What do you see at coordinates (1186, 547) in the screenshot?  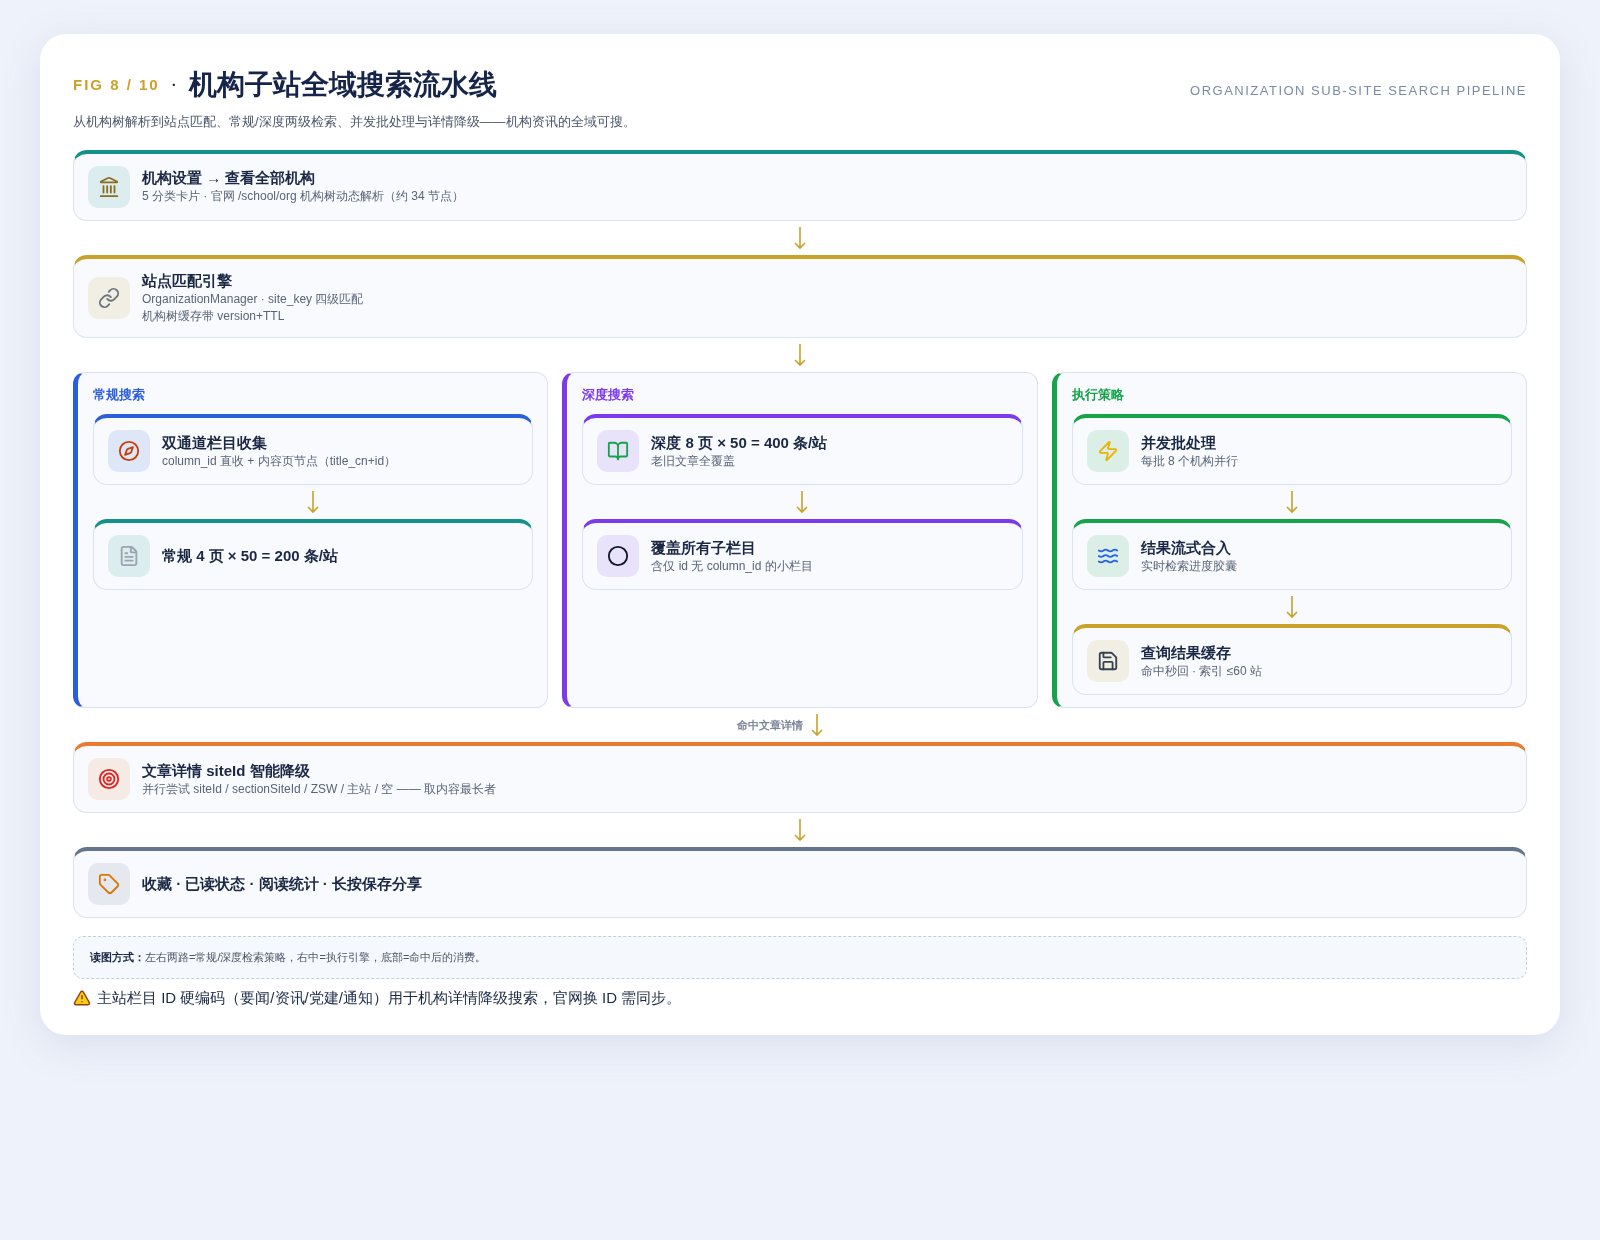 I see `step-title: 结果流式合入` at bounding box center [1186, 547].